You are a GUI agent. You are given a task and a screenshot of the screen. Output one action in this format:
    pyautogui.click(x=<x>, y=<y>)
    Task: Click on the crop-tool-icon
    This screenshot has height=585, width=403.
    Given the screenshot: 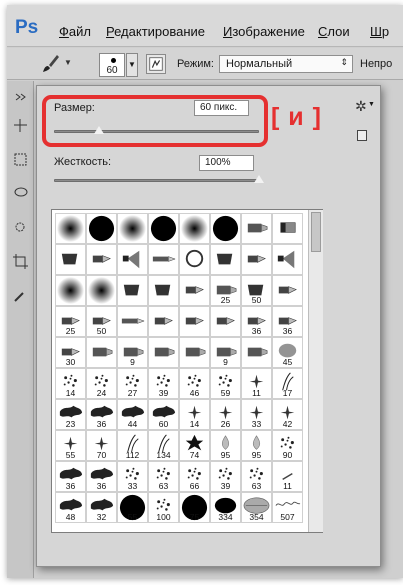 What is the action you would take?
    pyautogui.click(x=20, y=261)
    